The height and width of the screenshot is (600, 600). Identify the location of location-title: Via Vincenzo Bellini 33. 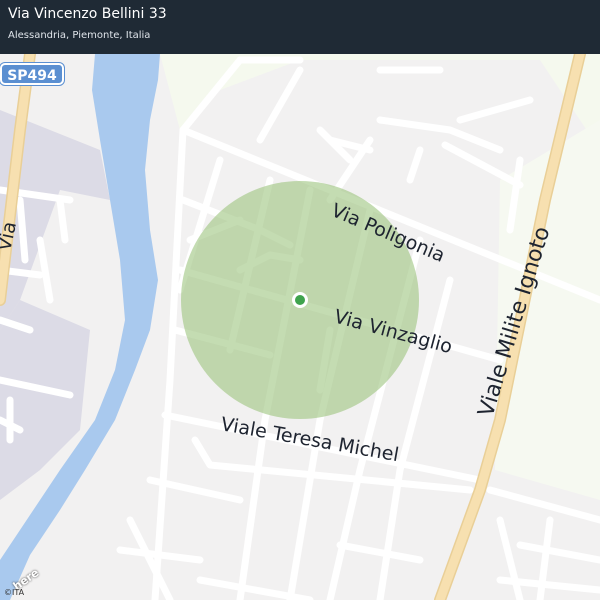
(87, 14).